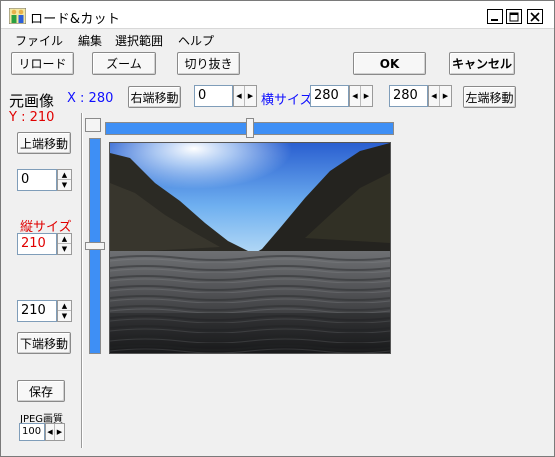 The image size is (555, 457). I want to click on bottom-edge-spinner: ▲ ▼, so click(64, 311).